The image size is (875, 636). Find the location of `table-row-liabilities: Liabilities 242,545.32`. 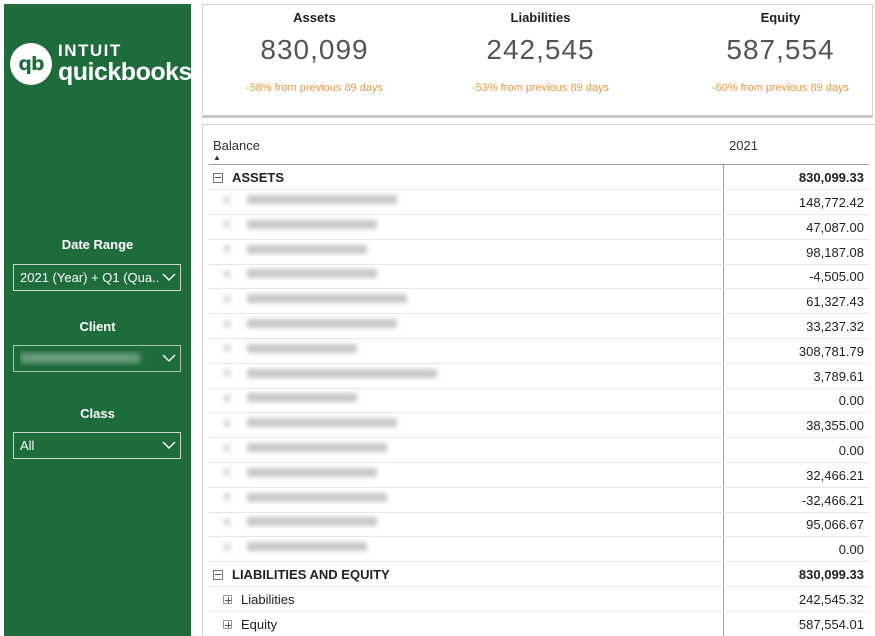

table-row-liabilities: Liabilities 242,545.32 is located at coordinates (539, 599).